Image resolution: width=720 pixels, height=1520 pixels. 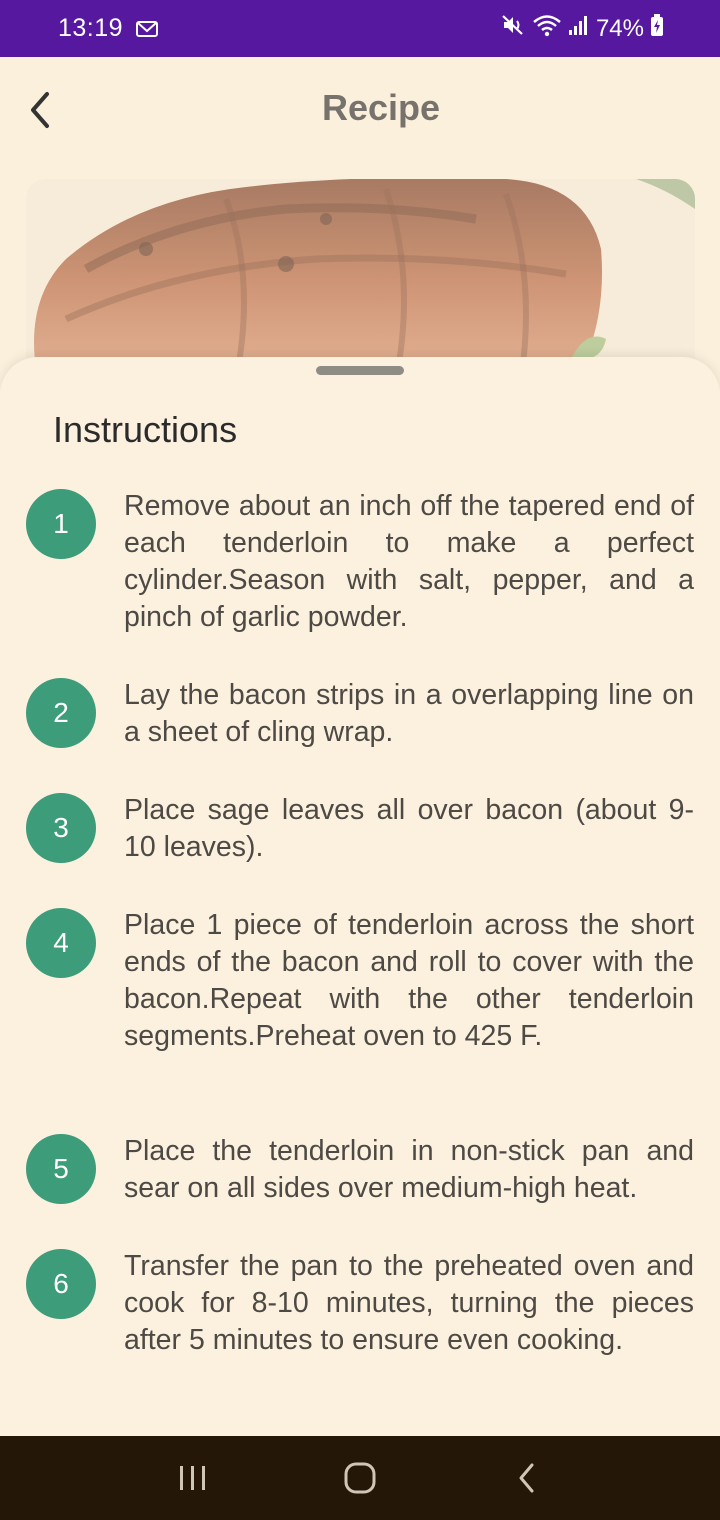 I want to click on home-icon, so click(x=360, y=1478).